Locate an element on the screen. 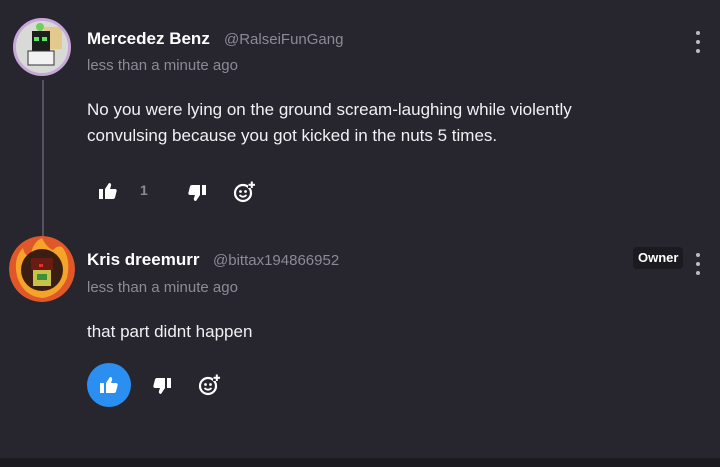  owner-badge: Owner is located at coordinates (658, 258).